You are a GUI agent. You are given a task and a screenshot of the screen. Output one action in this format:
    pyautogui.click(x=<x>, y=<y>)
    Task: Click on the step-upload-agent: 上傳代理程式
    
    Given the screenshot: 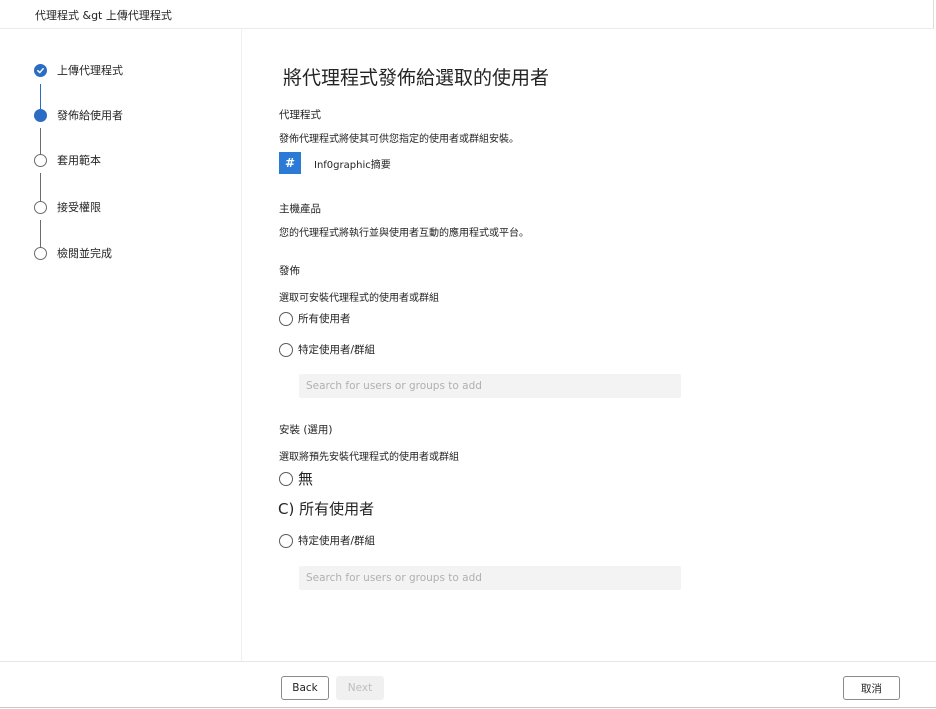 What is the action you would take?
    pyautogui.click(x=78, y=70)
    